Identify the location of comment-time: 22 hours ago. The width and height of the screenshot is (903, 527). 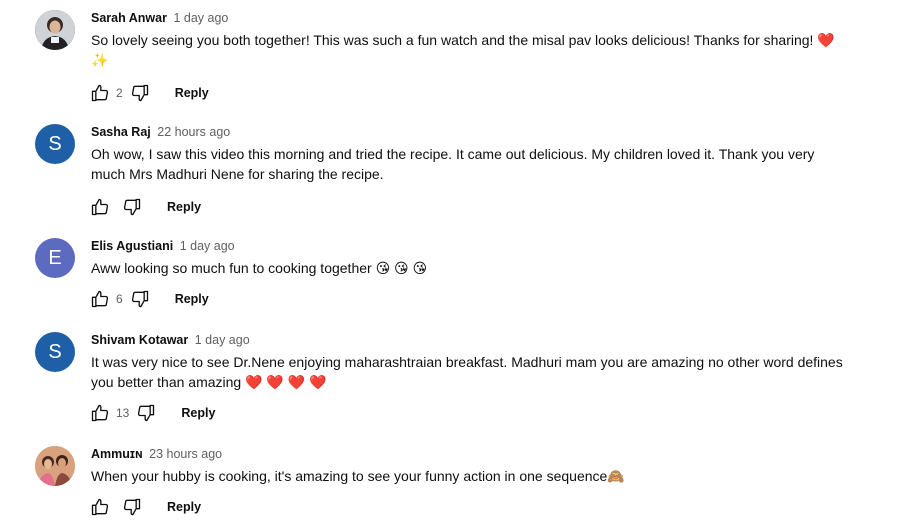
(193, 132).